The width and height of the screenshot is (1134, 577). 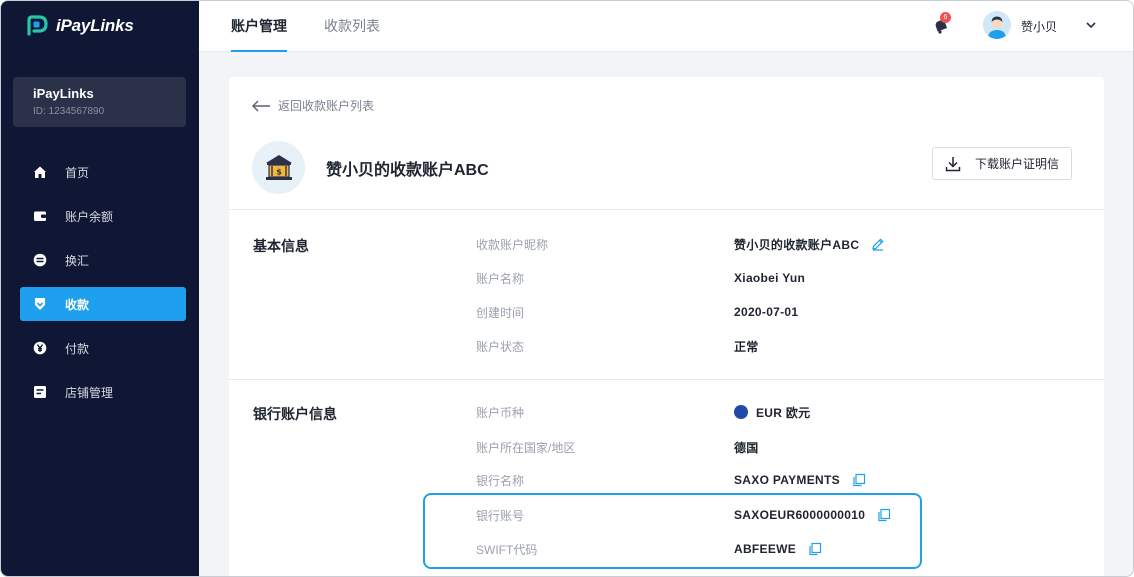 What do you see at coordinates (103, 260) in the screenshot?
I see `sidebar-item-exchange: 换汇` at bounding box center [103, 260].